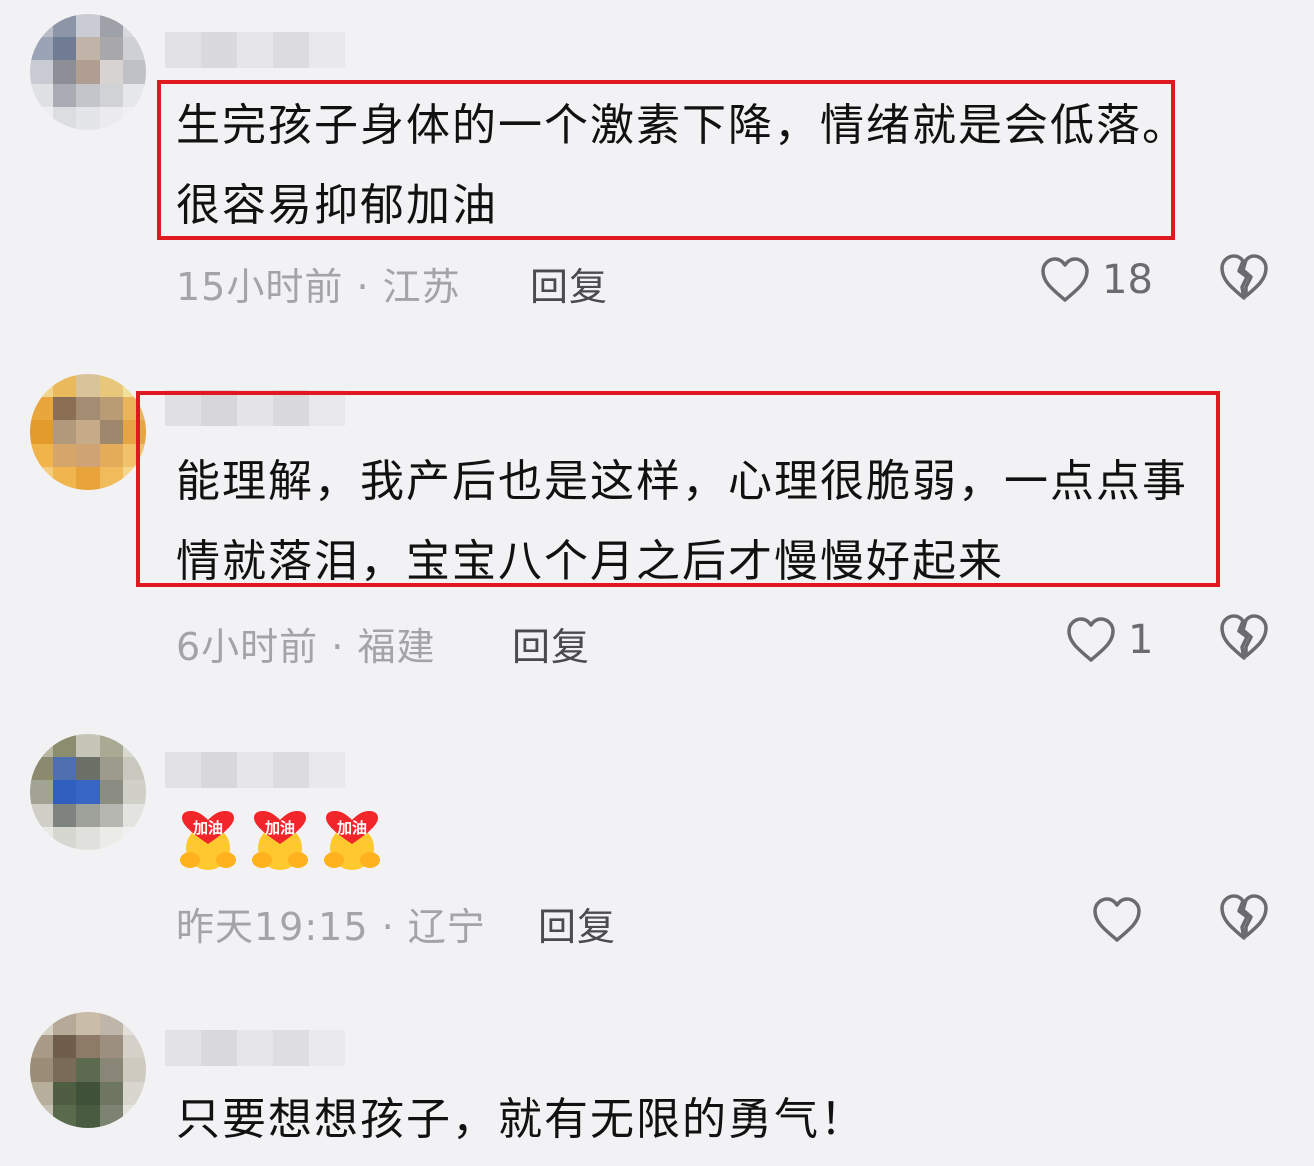  I want to click on comment-text: 只要想想孩子，就有无限的勇气！, so click(521, 1119).